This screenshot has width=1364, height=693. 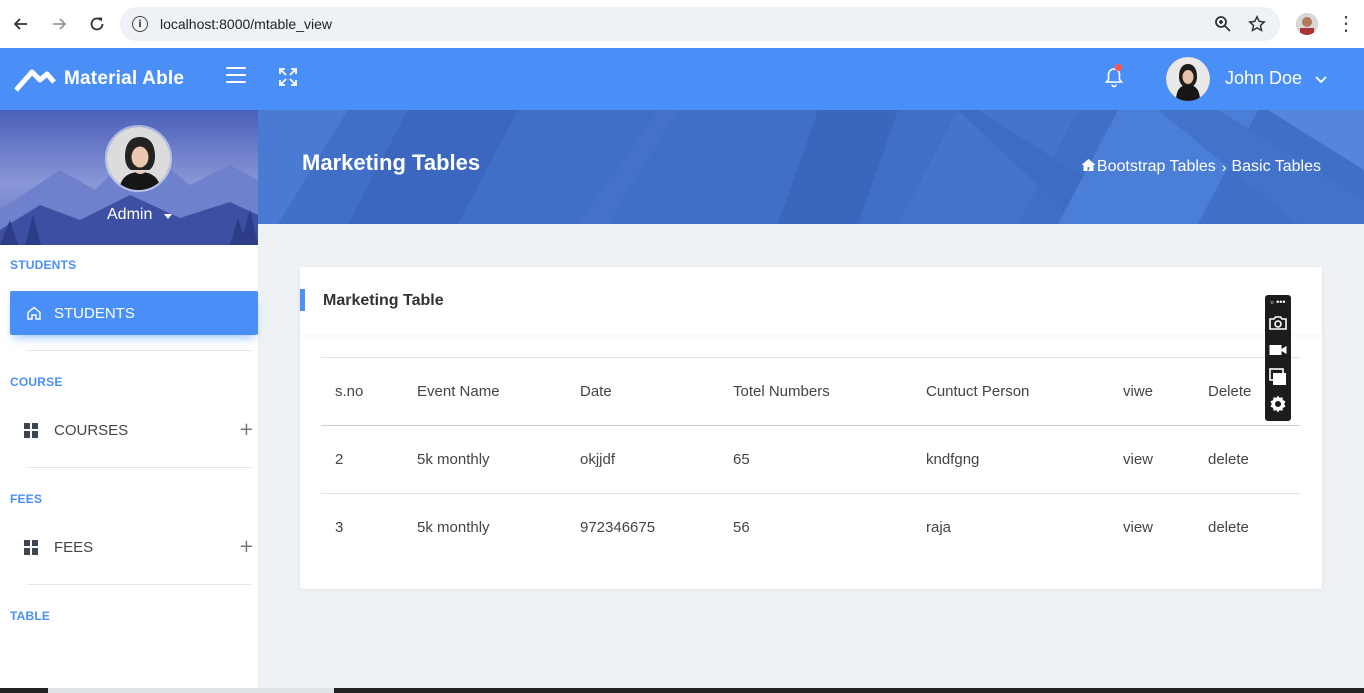 What do you see at coordinates (618, 528) in the screenshot?
I see `cell-date: 972346675` at bounding box center [618, 528].